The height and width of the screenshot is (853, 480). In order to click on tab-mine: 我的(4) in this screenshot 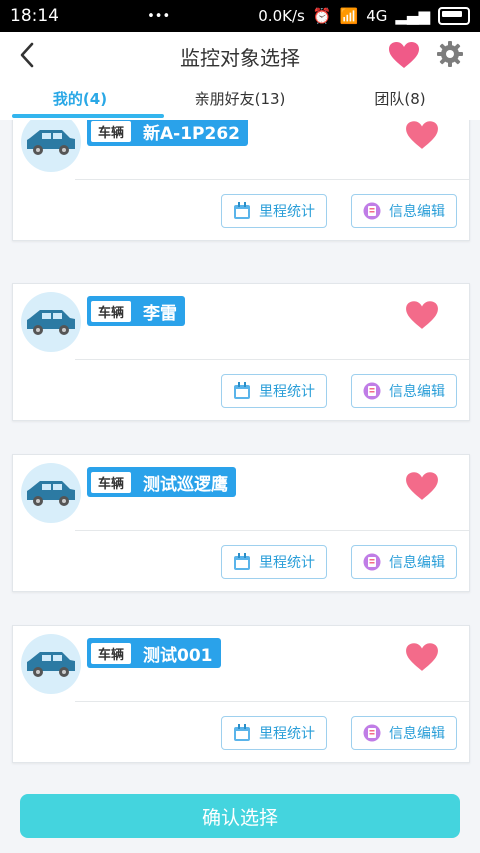, I will do `click(82, 99)`.